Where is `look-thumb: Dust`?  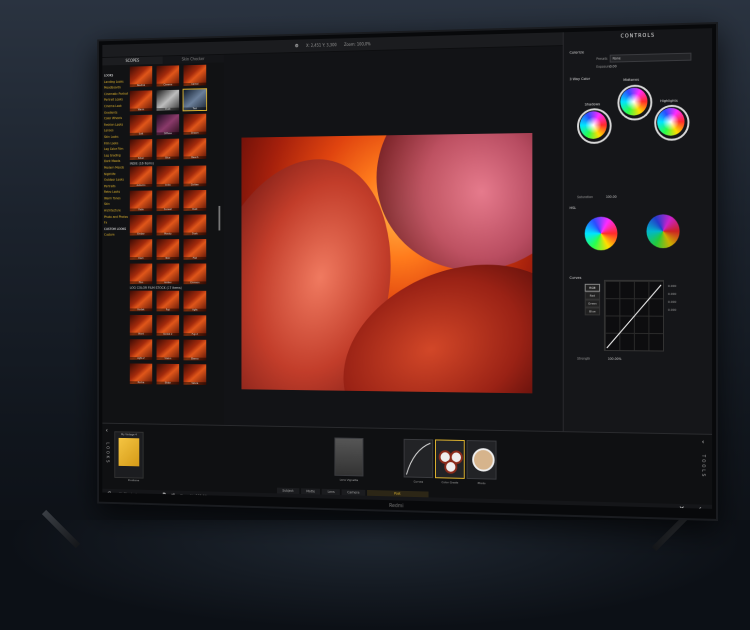
look-thumb: Dust is located at coordinates (168, 100).